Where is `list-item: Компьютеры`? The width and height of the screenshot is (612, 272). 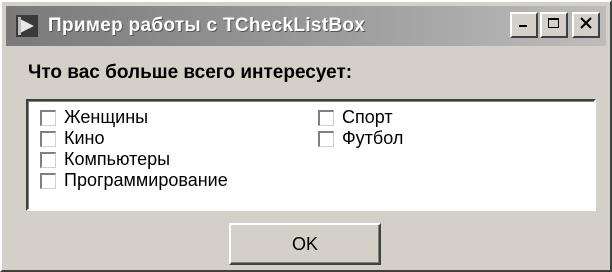
list-item: Компьютеры is located at coordinates (134, 159).